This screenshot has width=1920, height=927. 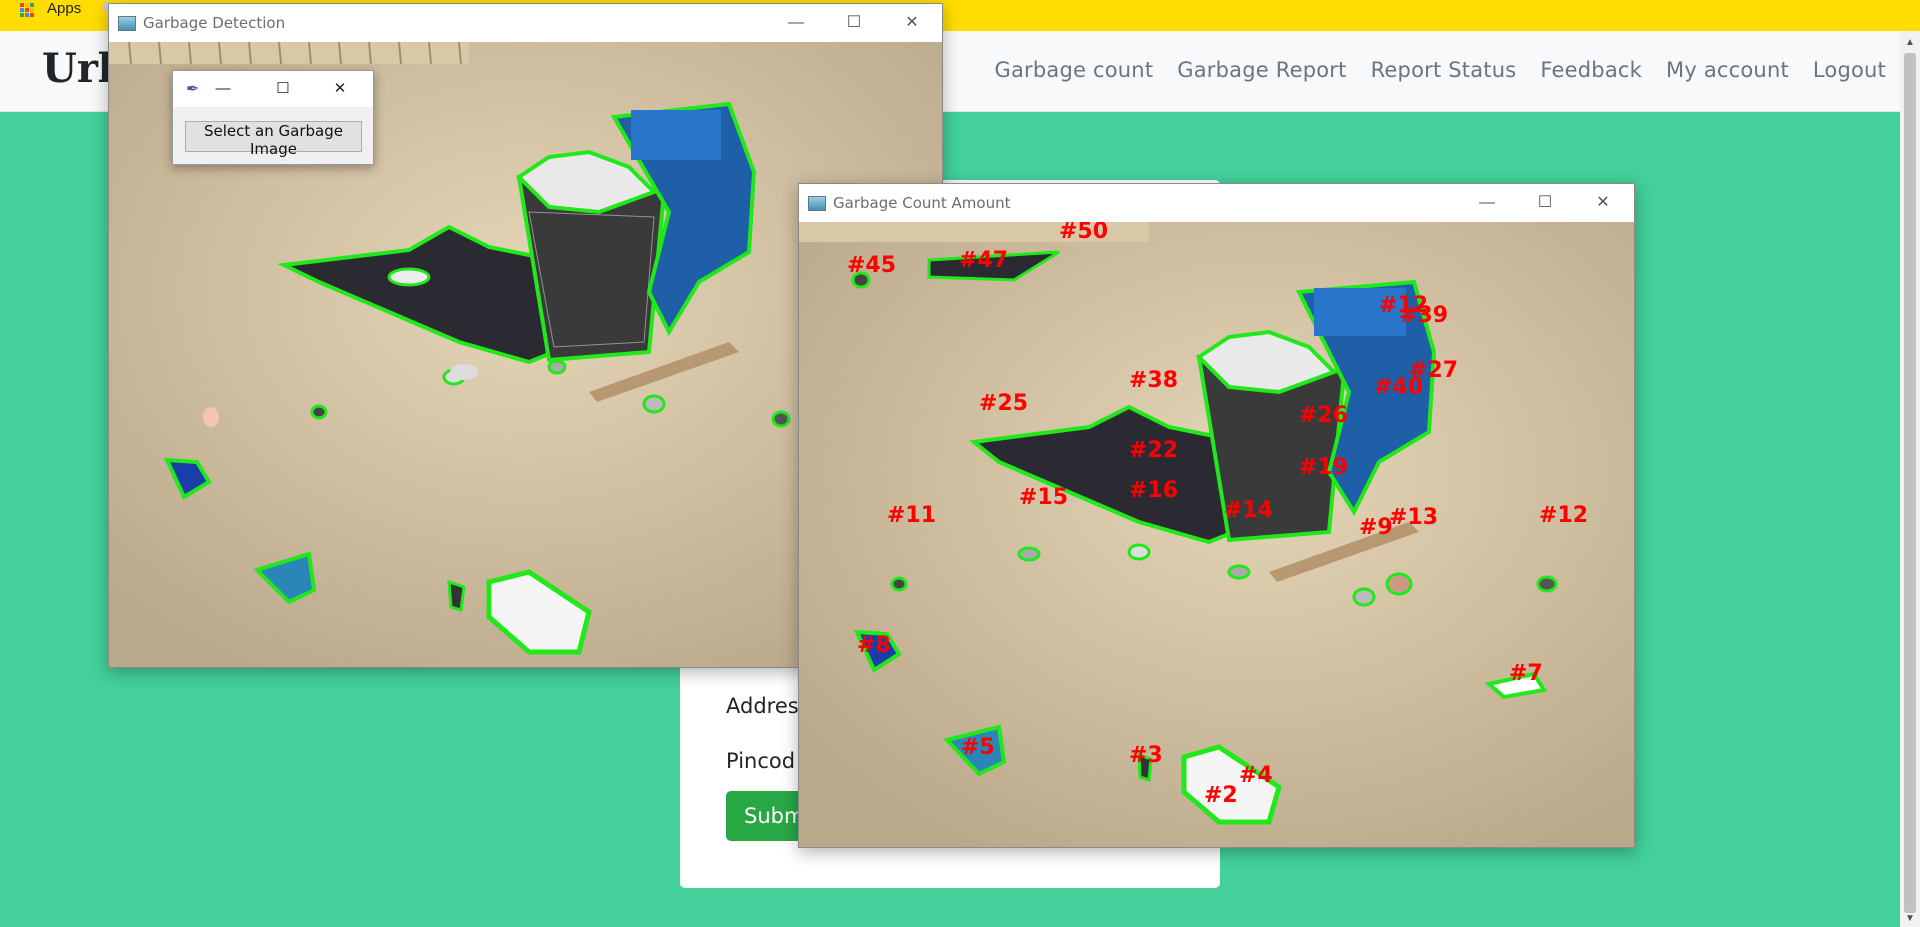 What do you see at coordinates (1043, 497) in the screenshot?
I see `count-label: #15` at bounding box center [1043, 497].